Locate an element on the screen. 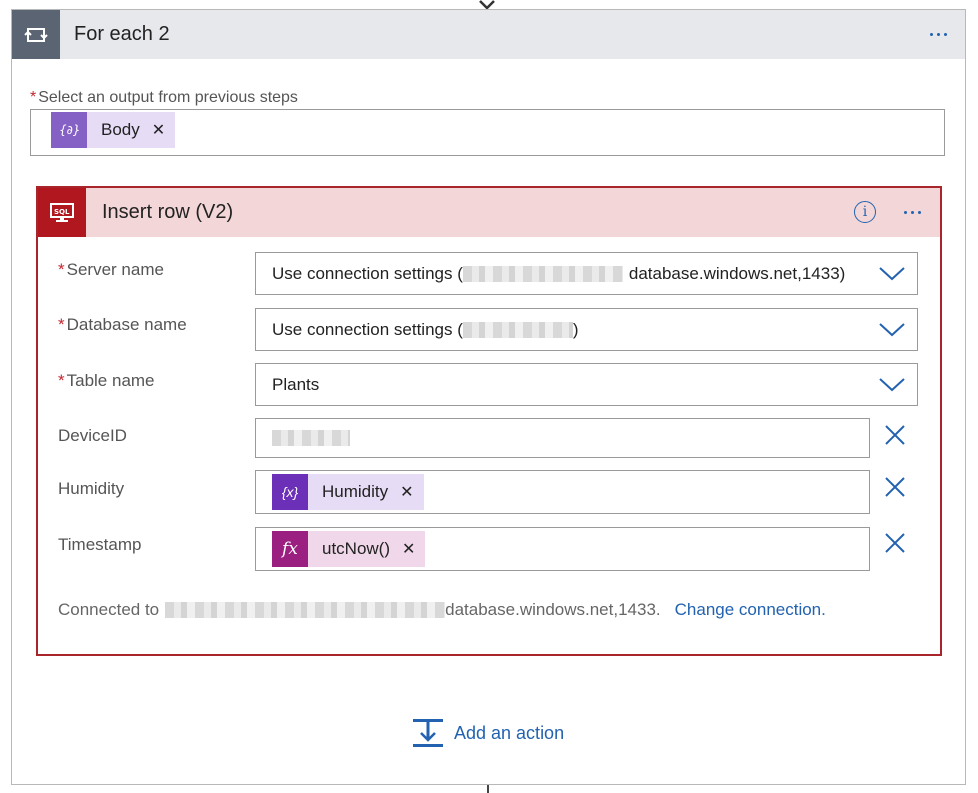 The width and height of the screenshot is (978, 793). table-name-label: * Table name is located at coordinates (106, 380).